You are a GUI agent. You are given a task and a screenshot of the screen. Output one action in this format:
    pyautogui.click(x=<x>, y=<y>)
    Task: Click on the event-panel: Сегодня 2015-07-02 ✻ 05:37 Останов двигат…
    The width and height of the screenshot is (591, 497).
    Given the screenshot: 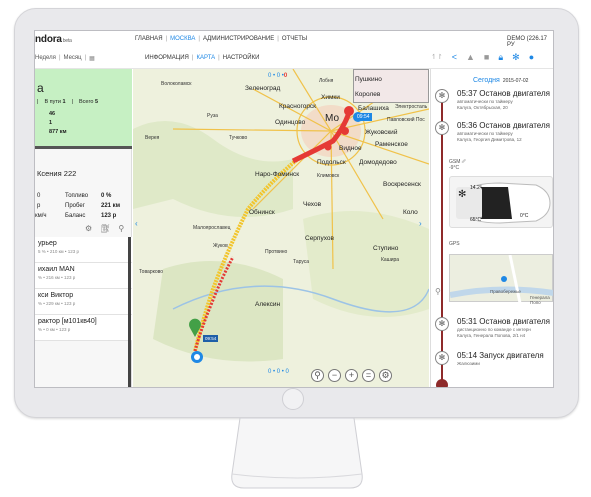 What is the action you would take?
    pyautogui.click(x=491, y=228)
    